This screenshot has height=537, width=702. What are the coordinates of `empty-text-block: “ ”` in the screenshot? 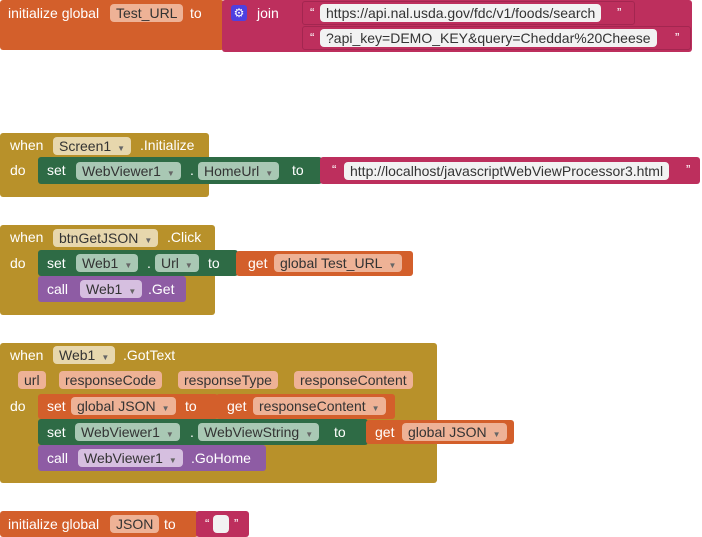 It's located at (222, 524).